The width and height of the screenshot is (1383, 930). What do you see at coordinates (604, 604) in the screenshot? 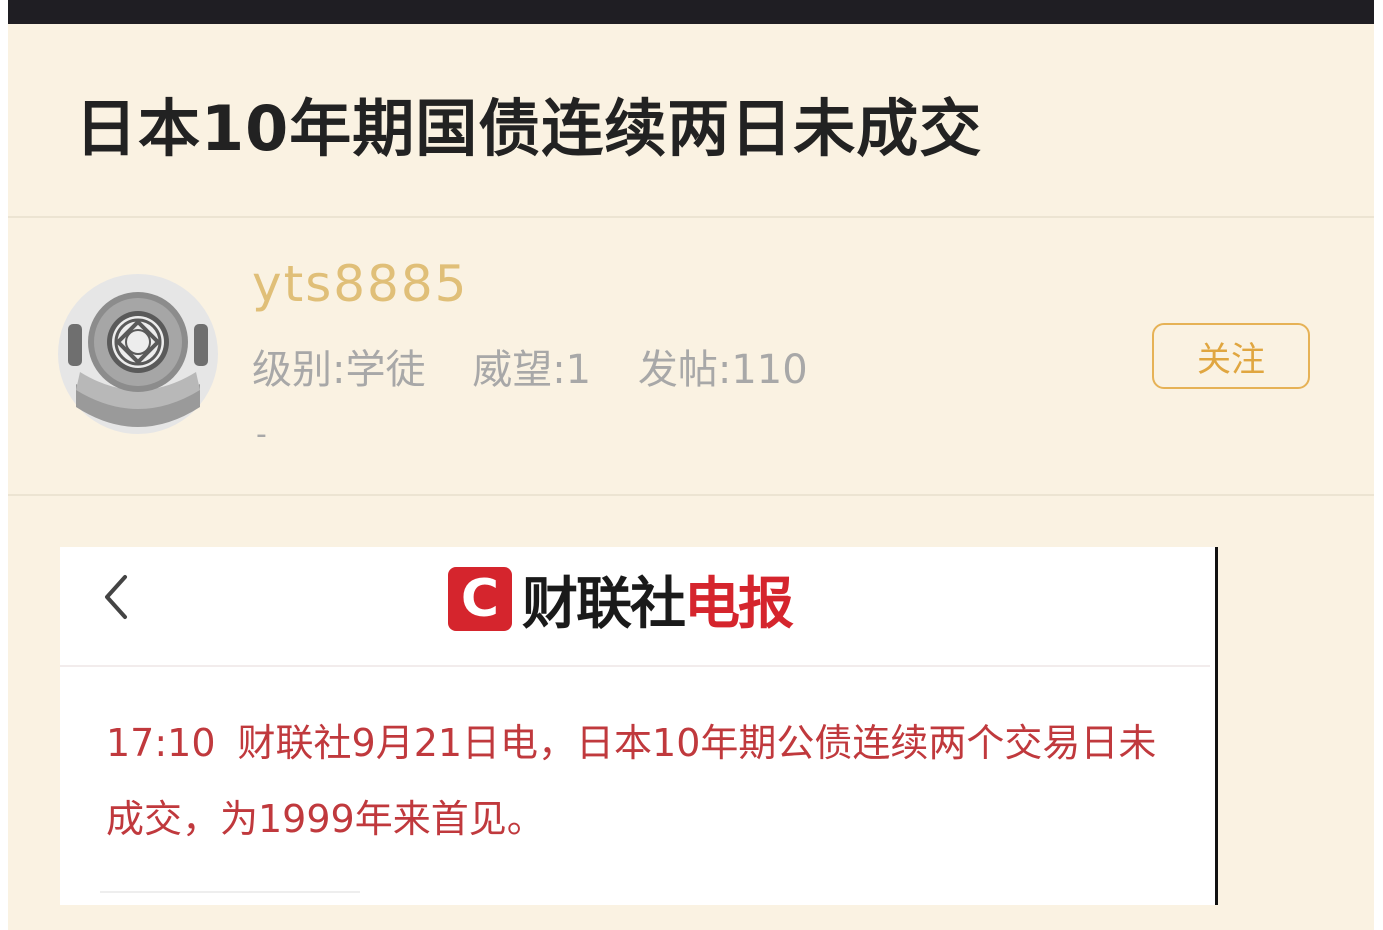
I see `logo-text-part1: 财联社` at bounding box center [604, 604].